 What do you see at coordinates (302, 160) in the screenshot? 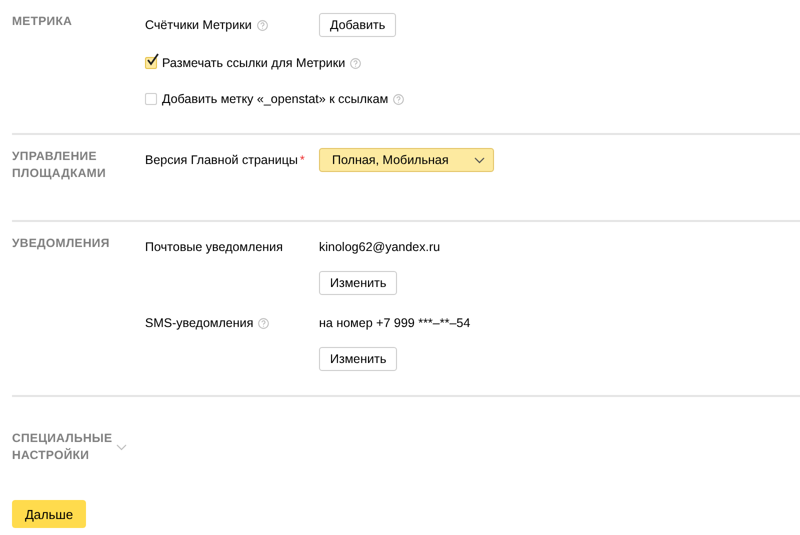
I see `required-mark: *` at bounding box center [302, 160].